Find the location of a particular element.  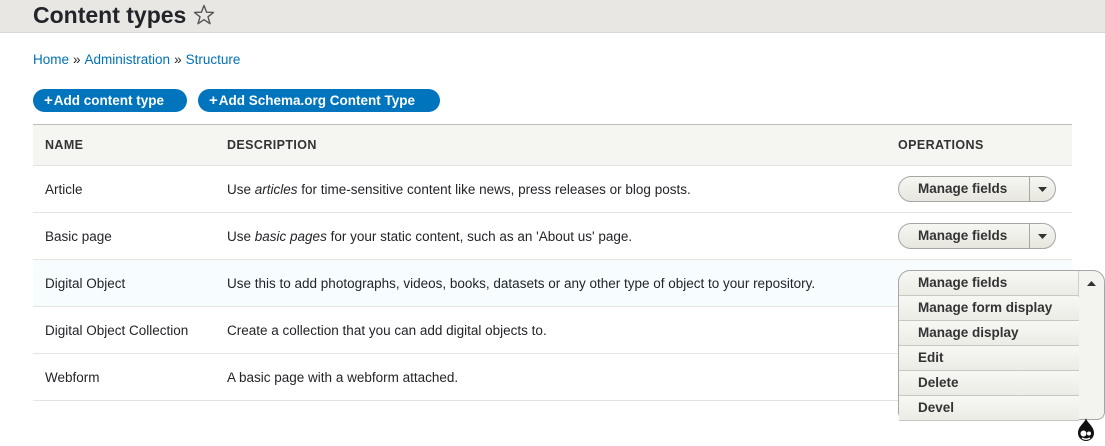

dropdown-item-devel: Devel is located at coordinates (989, 408).